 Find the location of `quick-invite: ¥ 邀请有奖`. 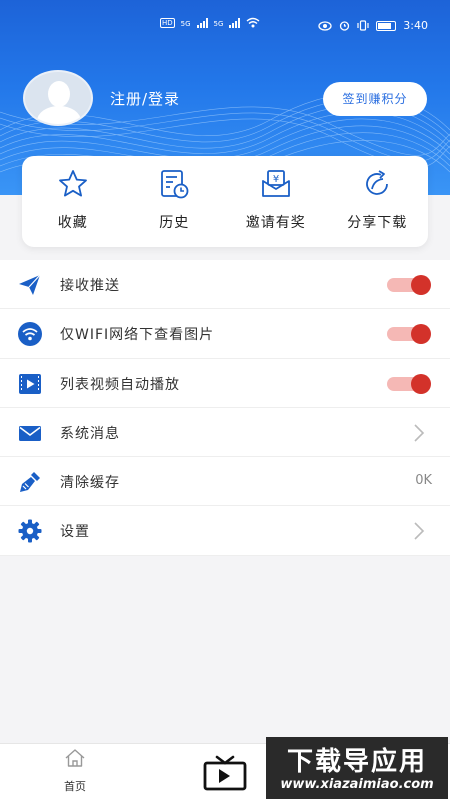

quick-invite: ¥ 邀请有奖 is located at coordinates (276, 201).